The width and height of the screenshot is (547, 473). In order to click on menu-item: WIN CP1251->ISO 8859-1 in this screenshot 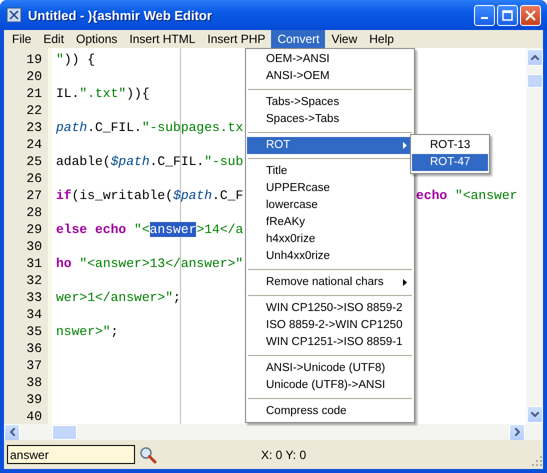, I will do `click(330, 342)`.